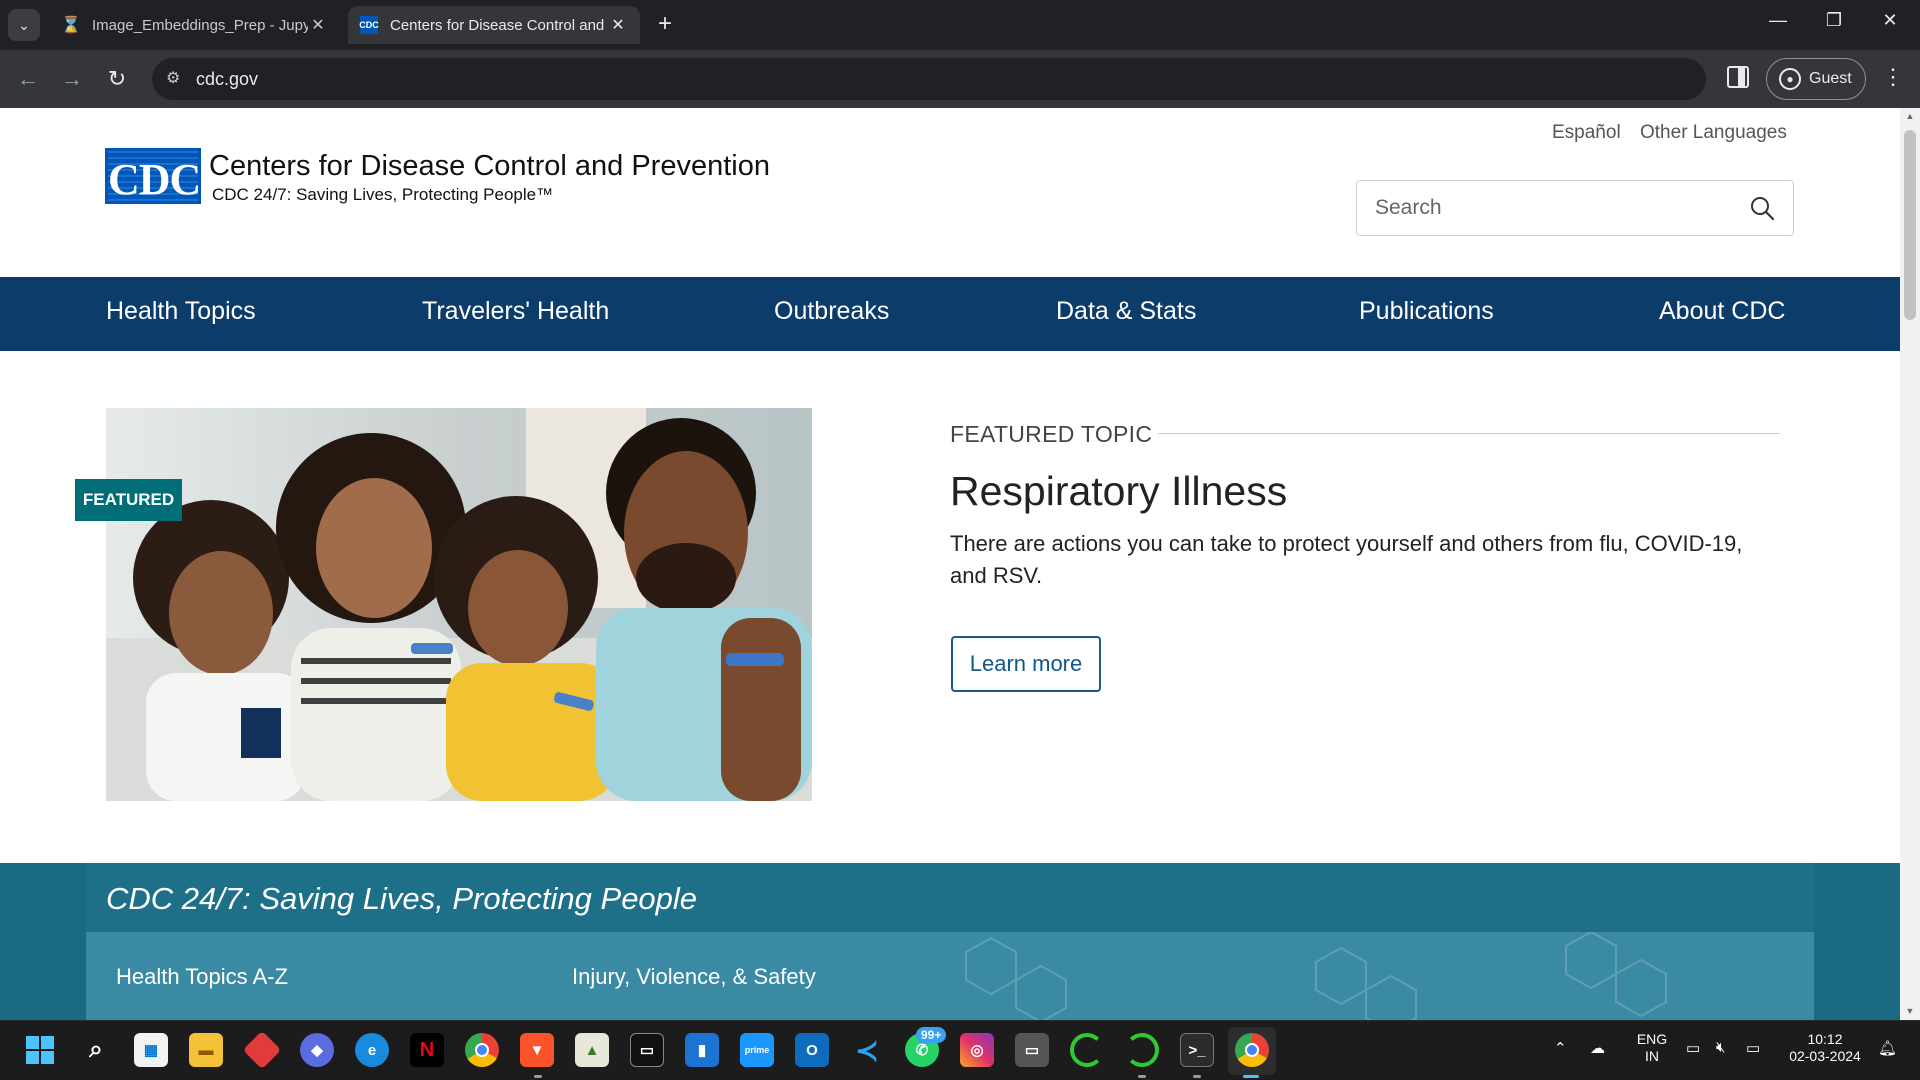 Image resolution: width=1920 pixels, height=1080 pixels. Describe the element at coordinates (206, 1050) in the screenshot. I see `file-explorer-icon: ▬` at that location.